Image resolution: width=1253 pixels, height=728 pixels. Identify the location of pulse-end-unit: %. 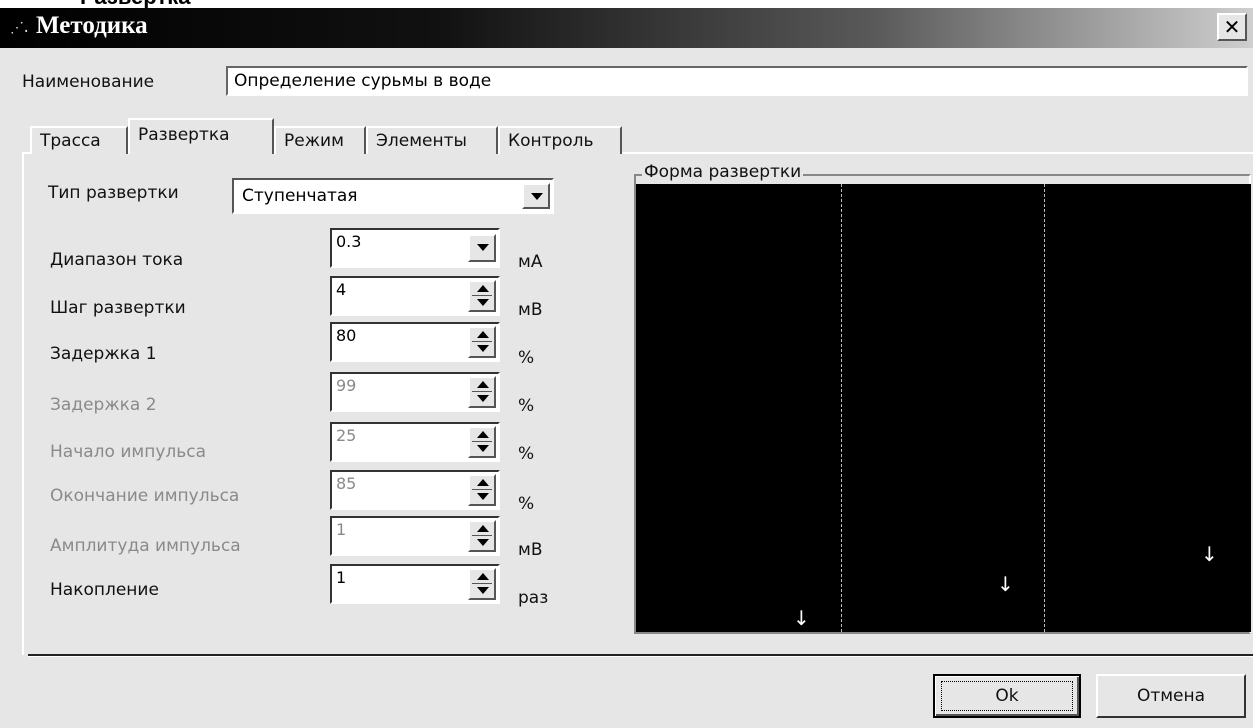
(526, 504).